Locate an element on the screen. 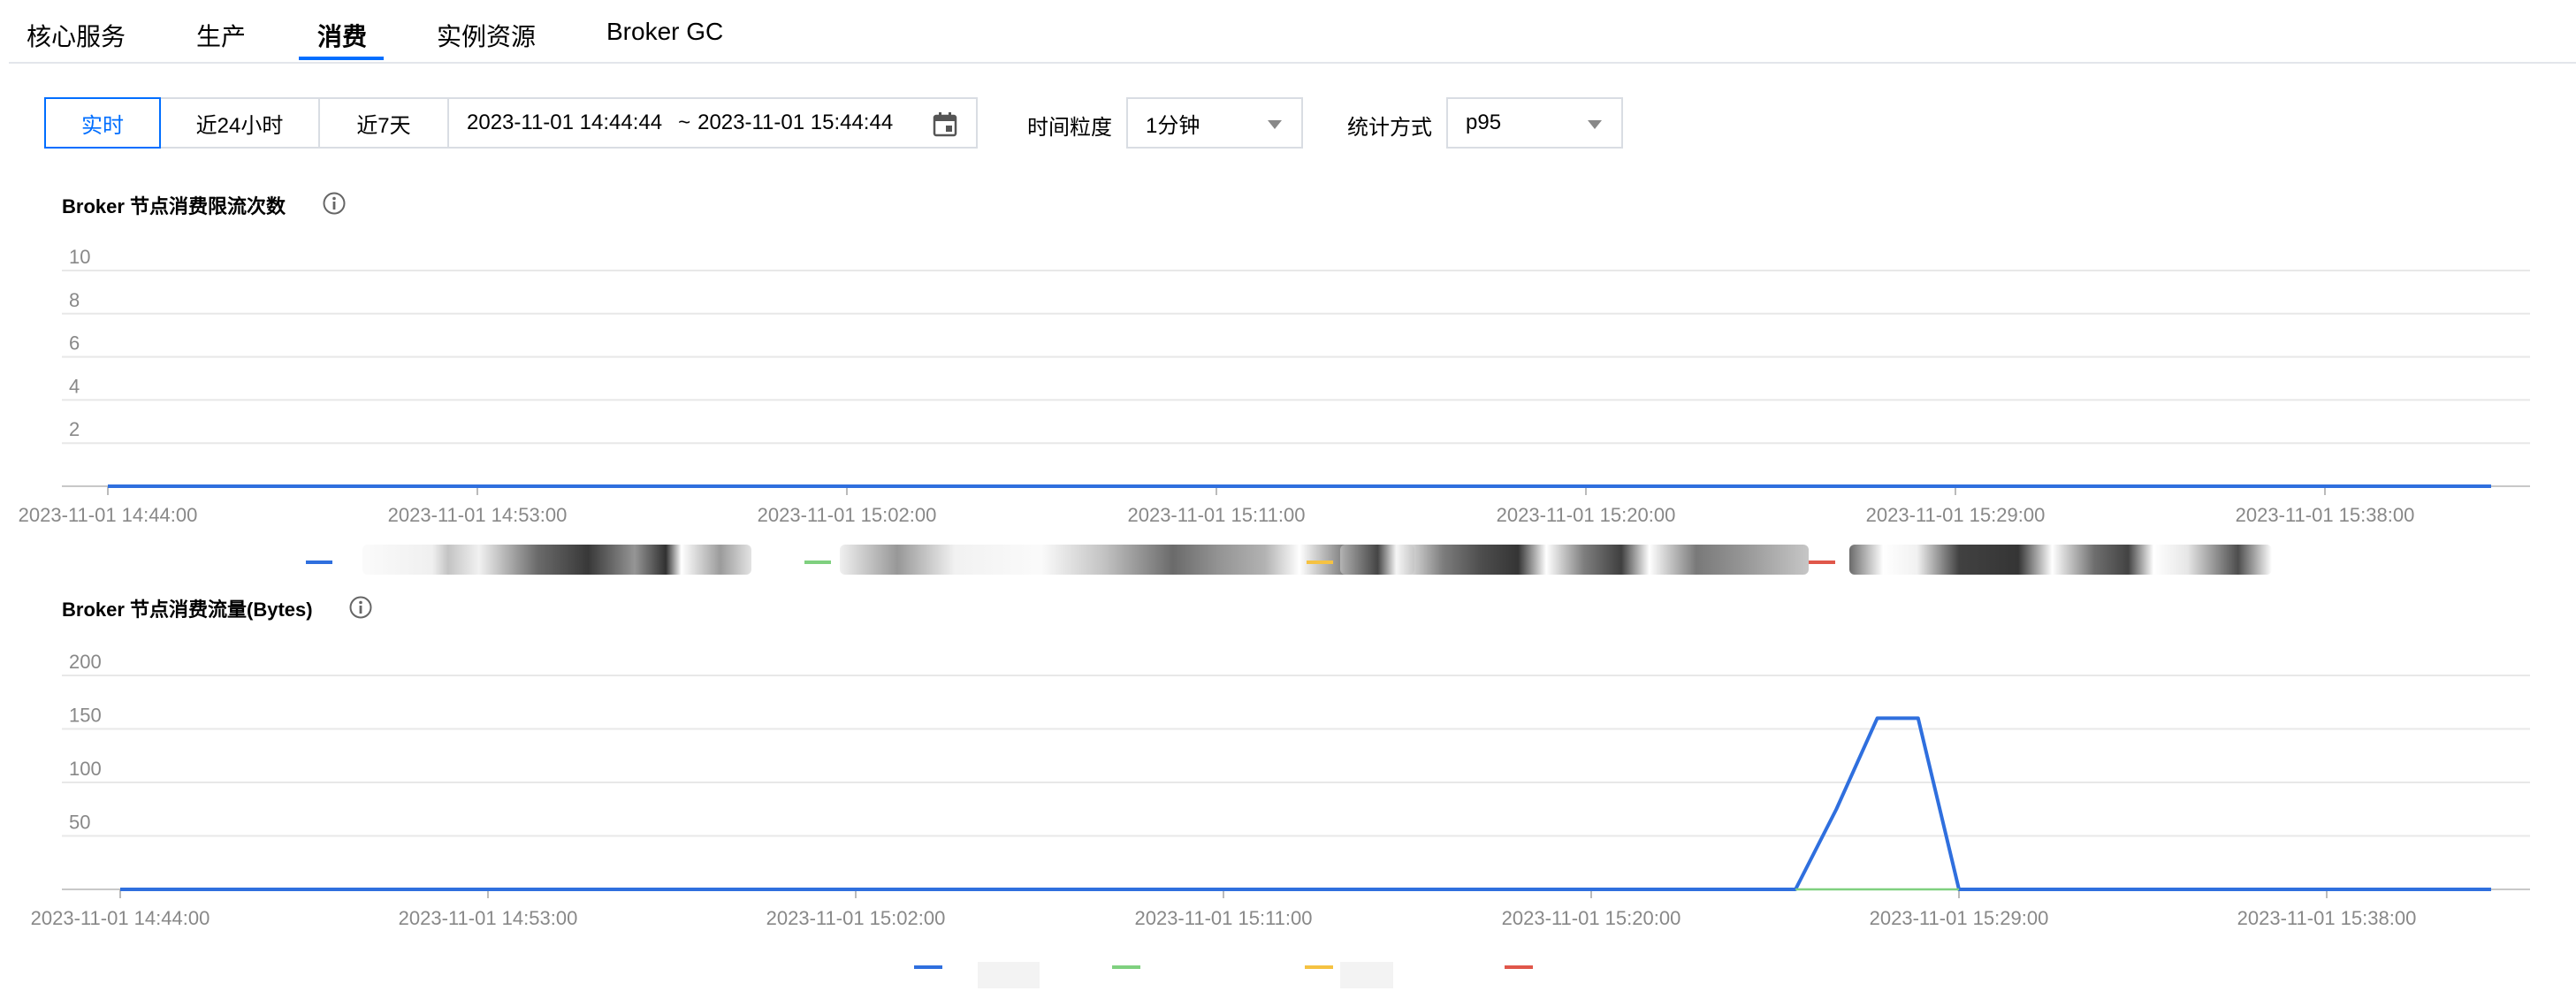  date-end: 2023-11-01 15:44:44 is located at coordinates (795, 122).